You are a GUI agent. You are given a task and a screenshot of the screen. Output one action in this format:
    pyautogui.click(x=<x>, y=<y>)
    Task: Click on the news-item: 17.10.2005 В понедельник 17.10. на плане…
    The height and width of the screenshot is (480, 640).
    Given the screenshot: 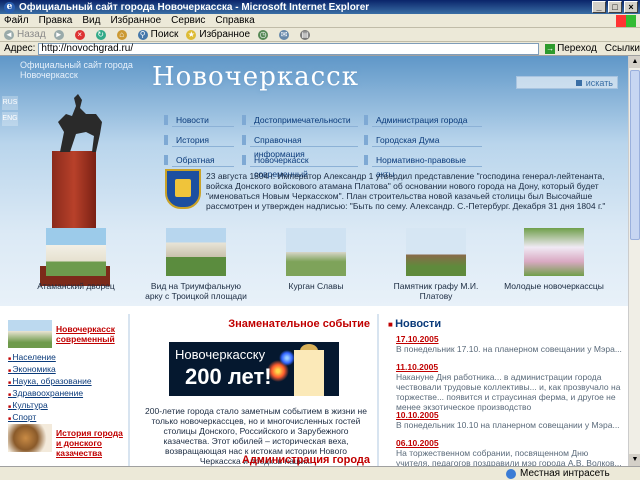 What is the action you would take?
    pyautogui.click(x=510, y=344)
    